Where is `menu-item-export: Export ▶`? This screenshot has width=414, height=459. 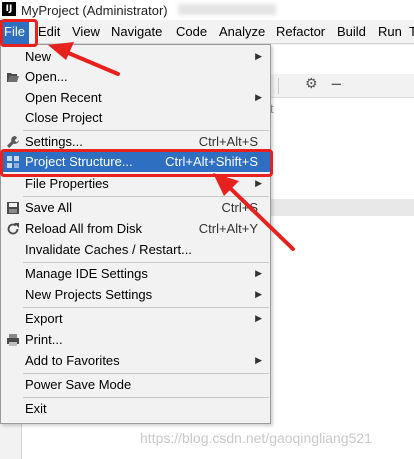
menu-item-export: Export ▶ is located at coordinates (135, 319).